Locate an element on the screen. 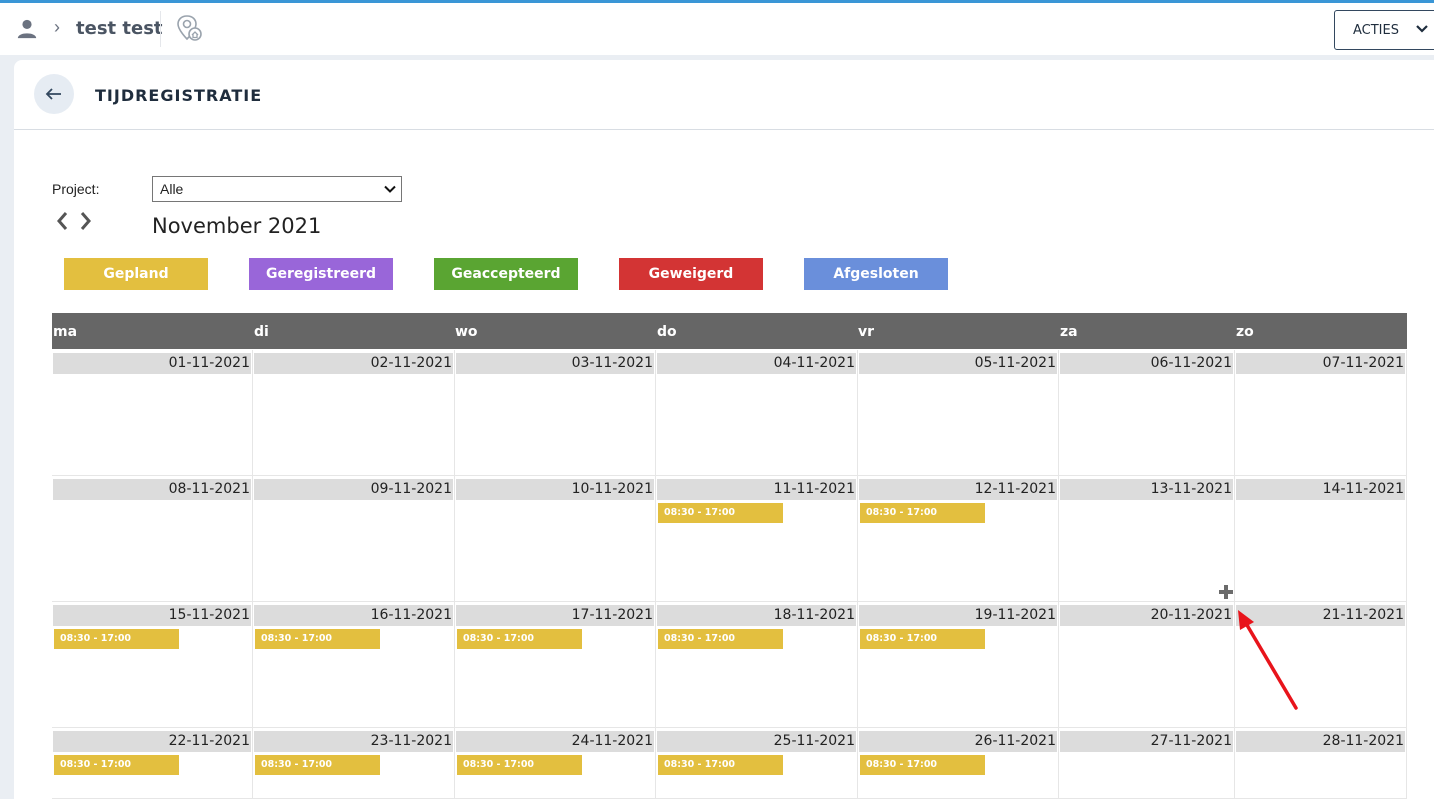 The image size is (1434, 799). topbar-separator is located at coordinates (160, 29).